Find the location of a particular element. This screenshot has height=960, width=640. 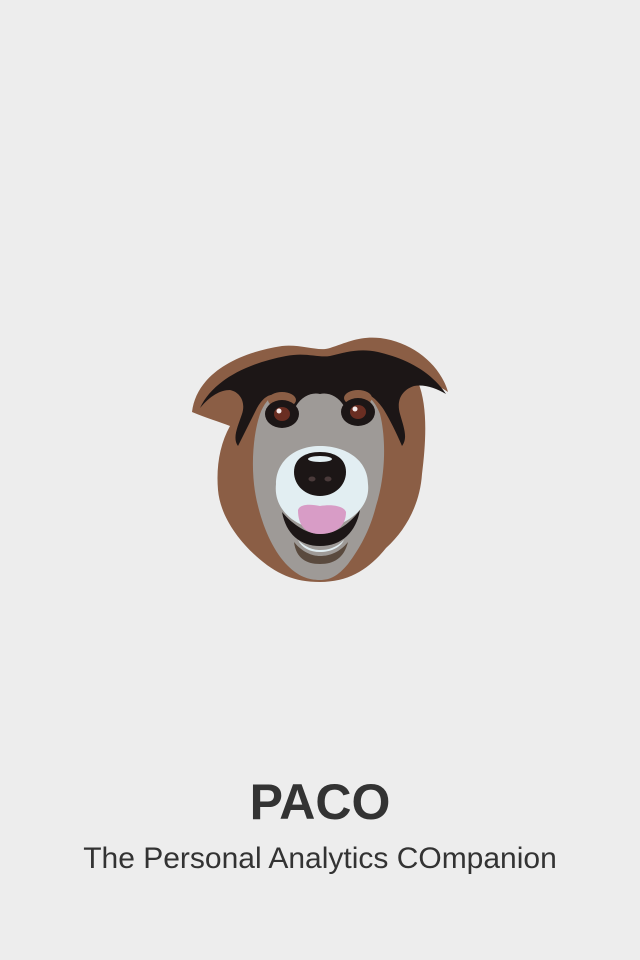

app-subtitle: The Personal Analytics COmpanion is located at coordinates (320, 858).